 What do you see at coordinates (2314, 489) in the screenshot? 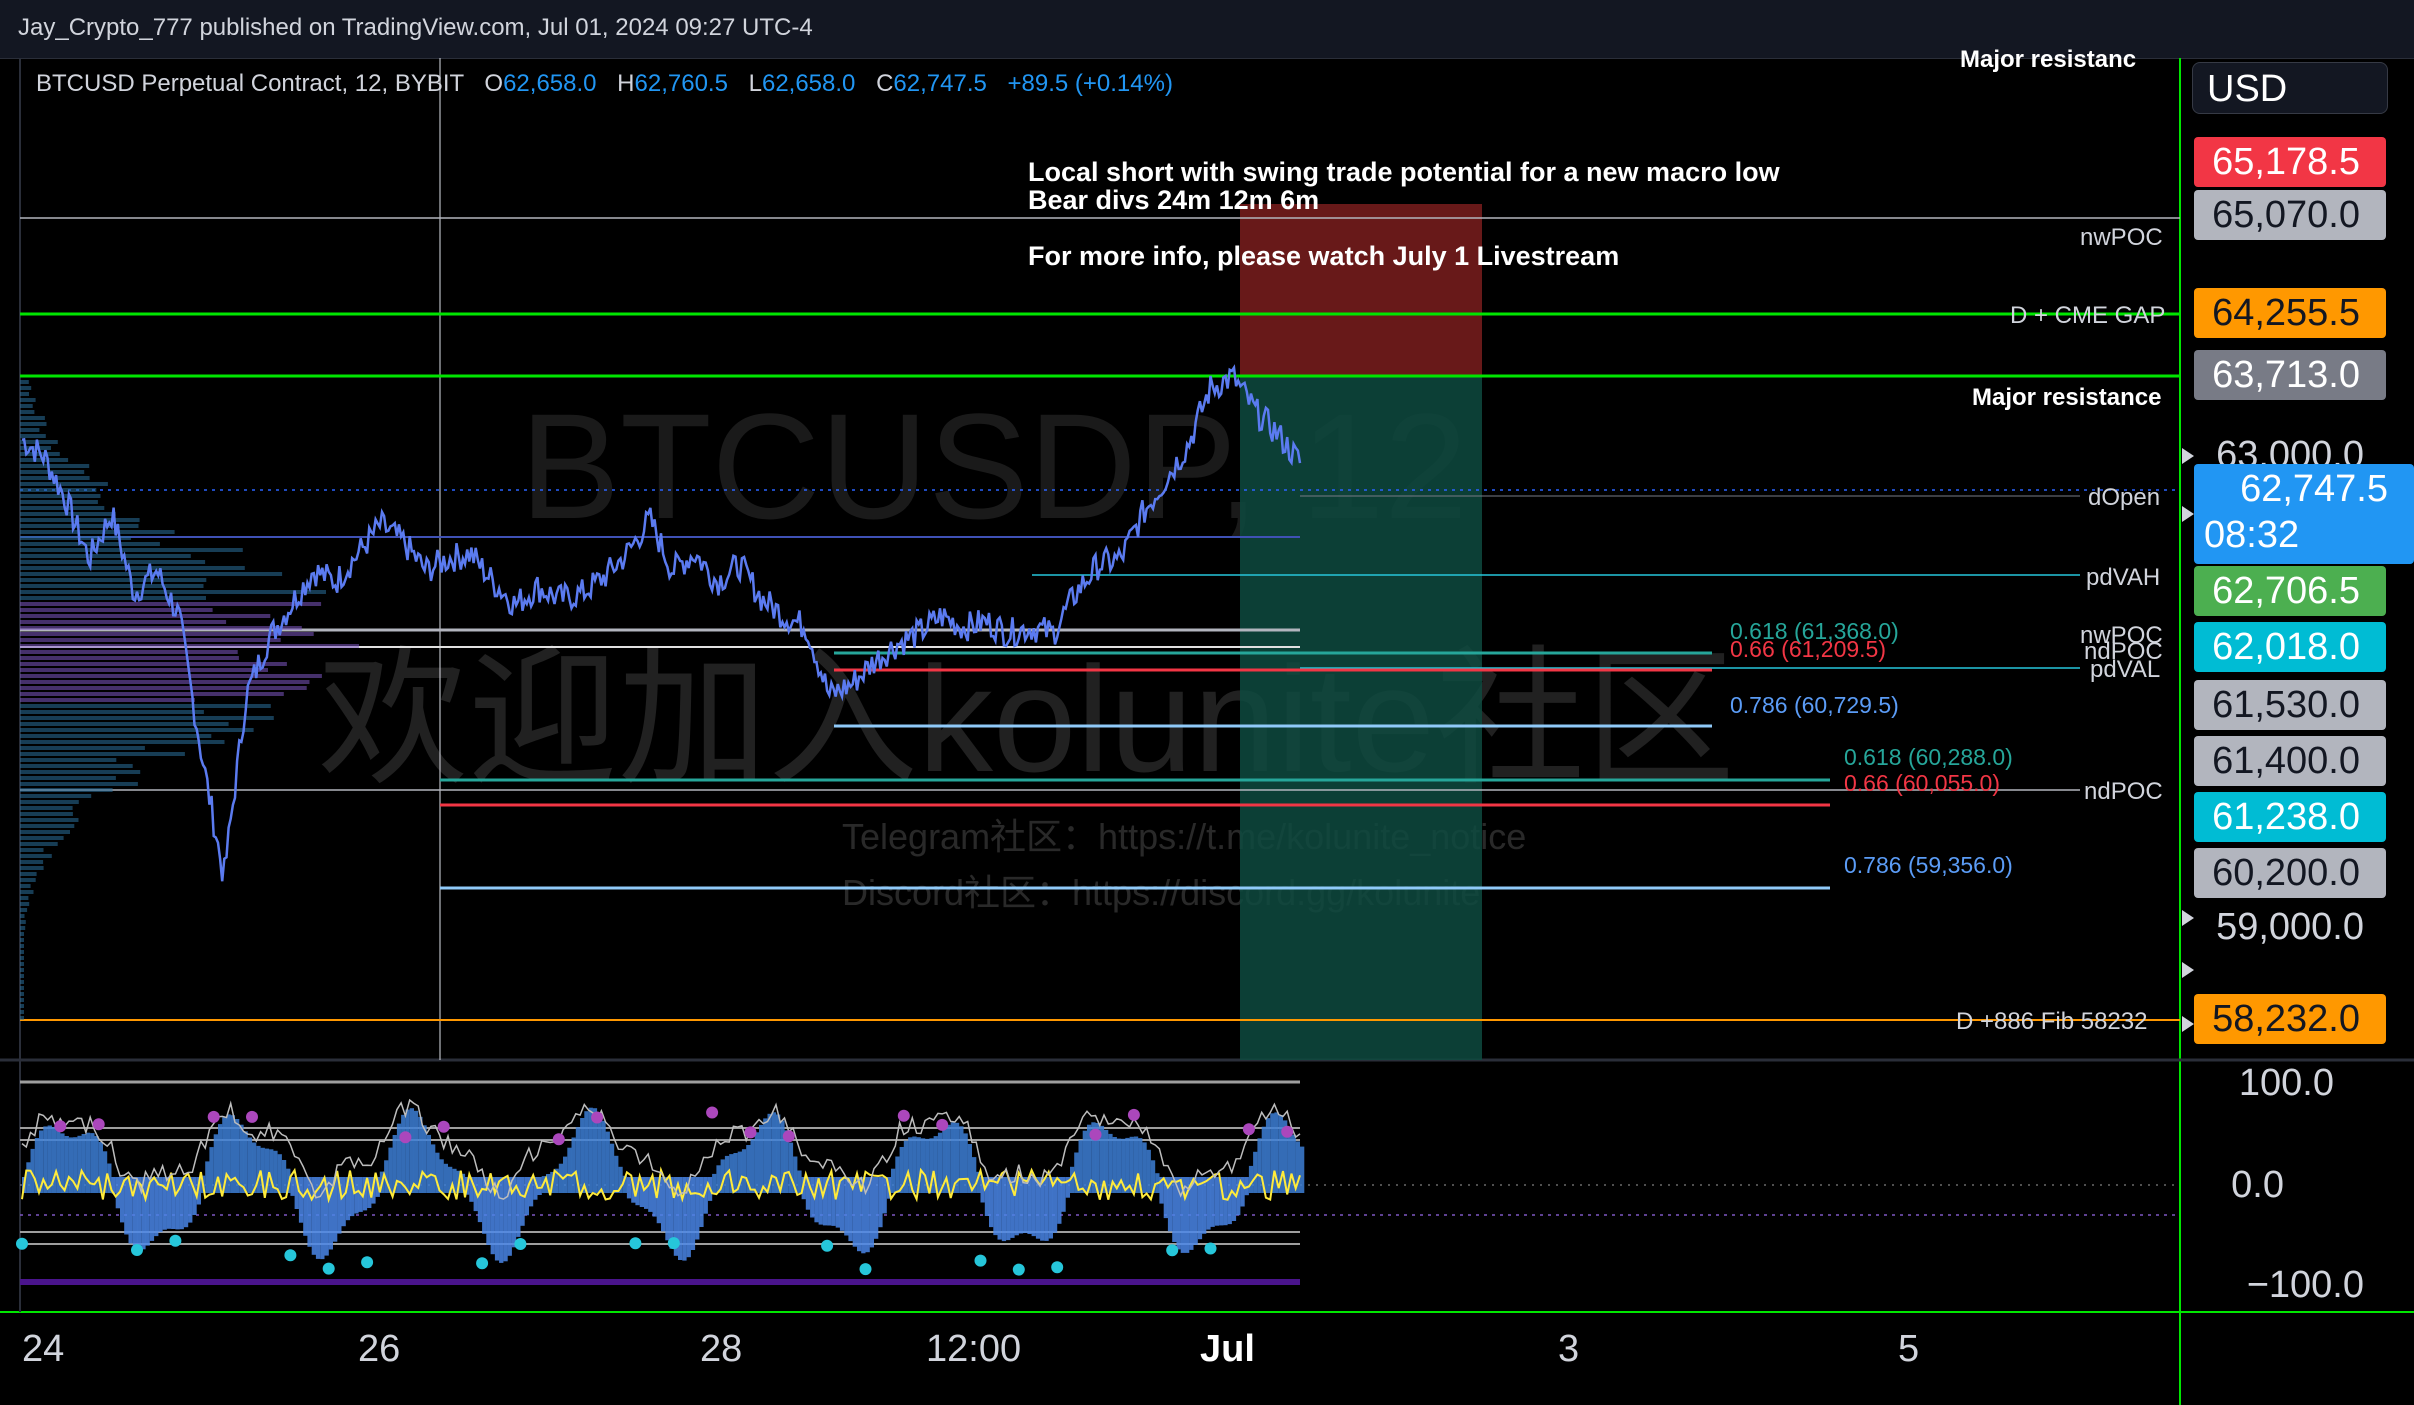
I see `last-price: 62,747.5` at bounding box center [2314, 489].